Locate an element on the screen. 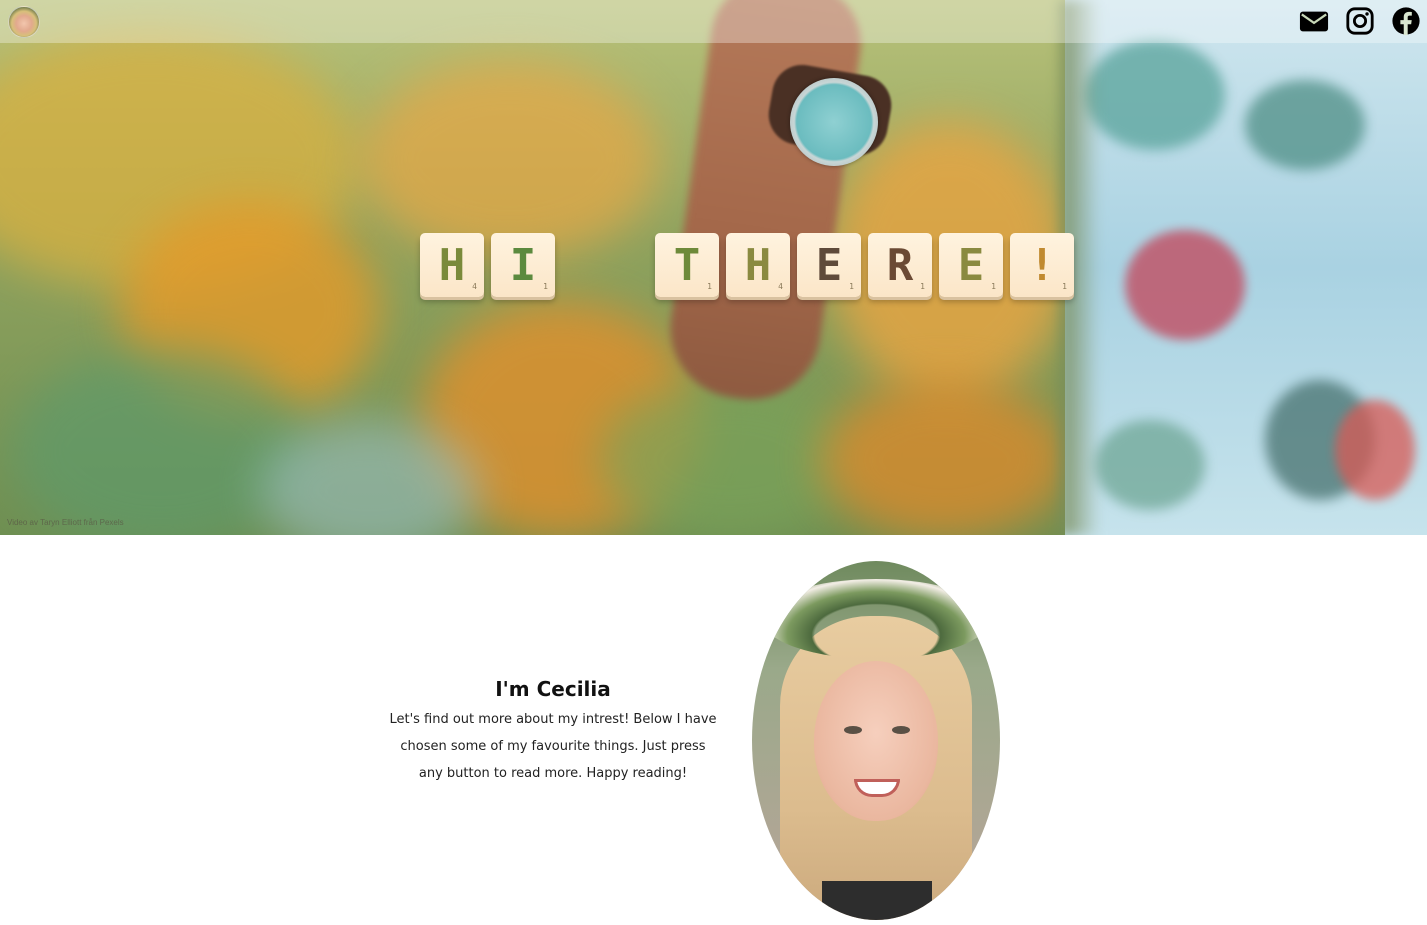 This screenshot has height=925, width=1427. letter-tile: T 1 is located at coordinates (687, 265).